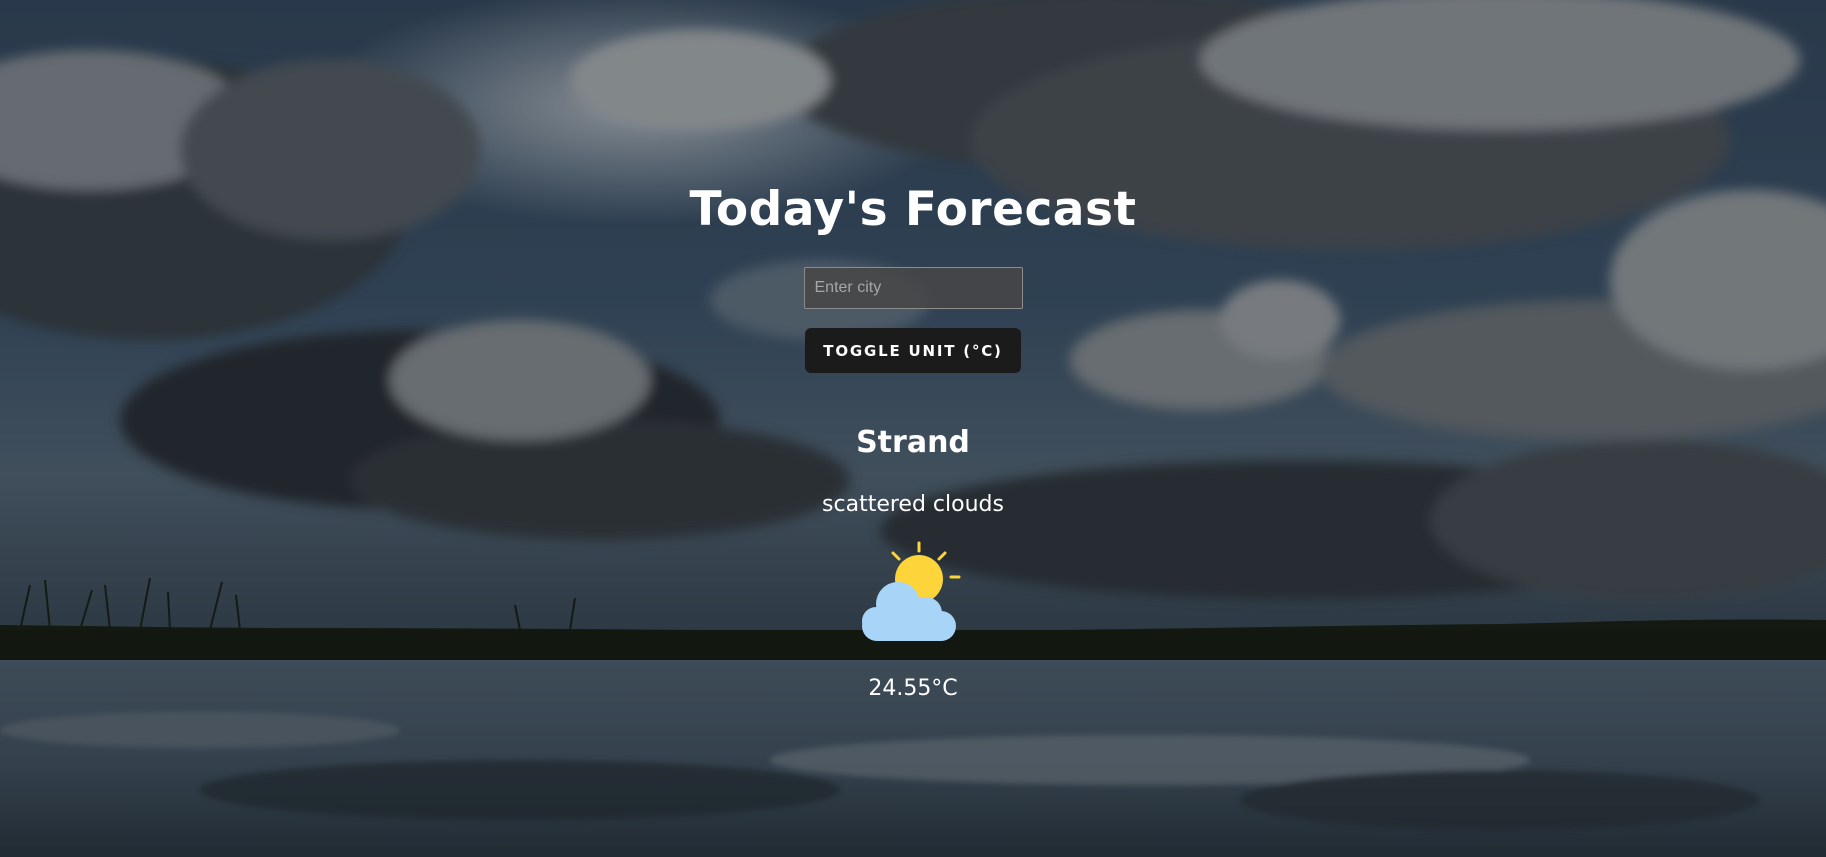 Image resolution: width=1826 pixels, height=857 pixels. What do you see at coordinates (913, 442) in the screenshot?
I see `city-name: Strand` at bounding box center [913, 442].